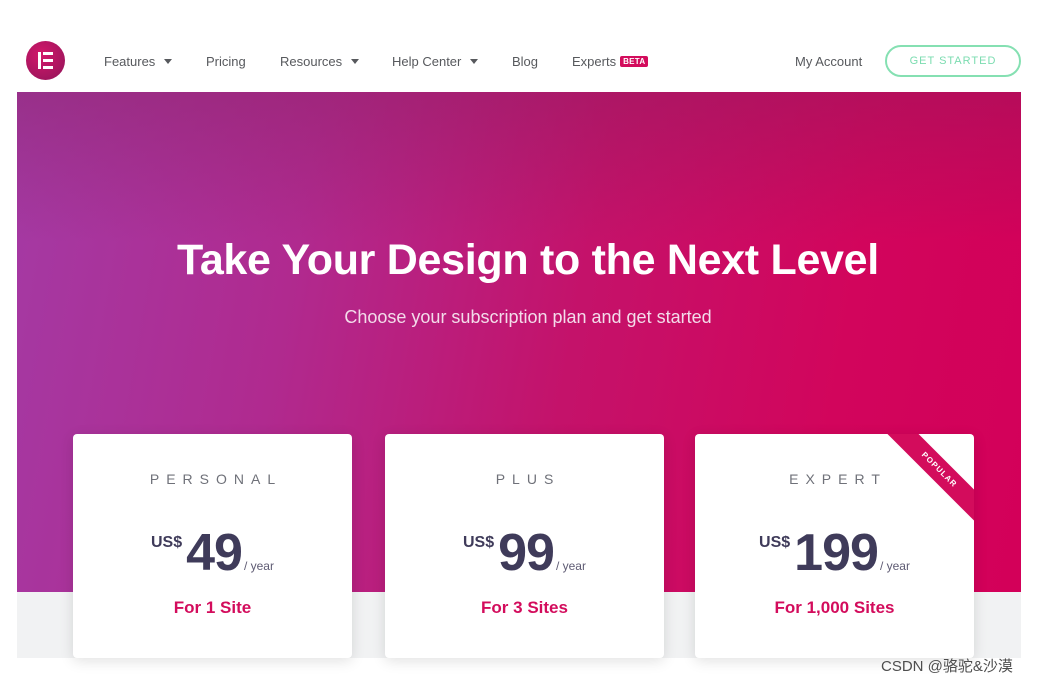 Image resolution: width=1056 pixels, height=683 pixels. Describe the element at coordinates (634, 61) in the screenshot. I see `beta-badge: BETA` at that location.